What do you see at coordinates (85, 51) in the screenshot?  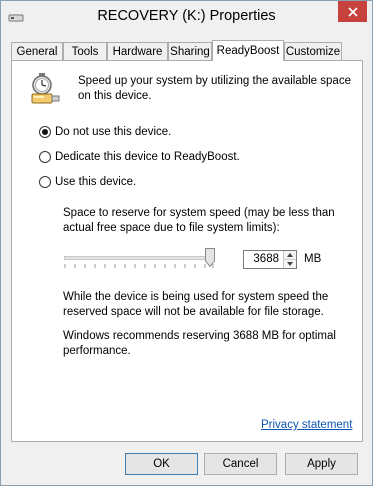 I see `tab-tools: Tools` at bounding box center [85, 51].